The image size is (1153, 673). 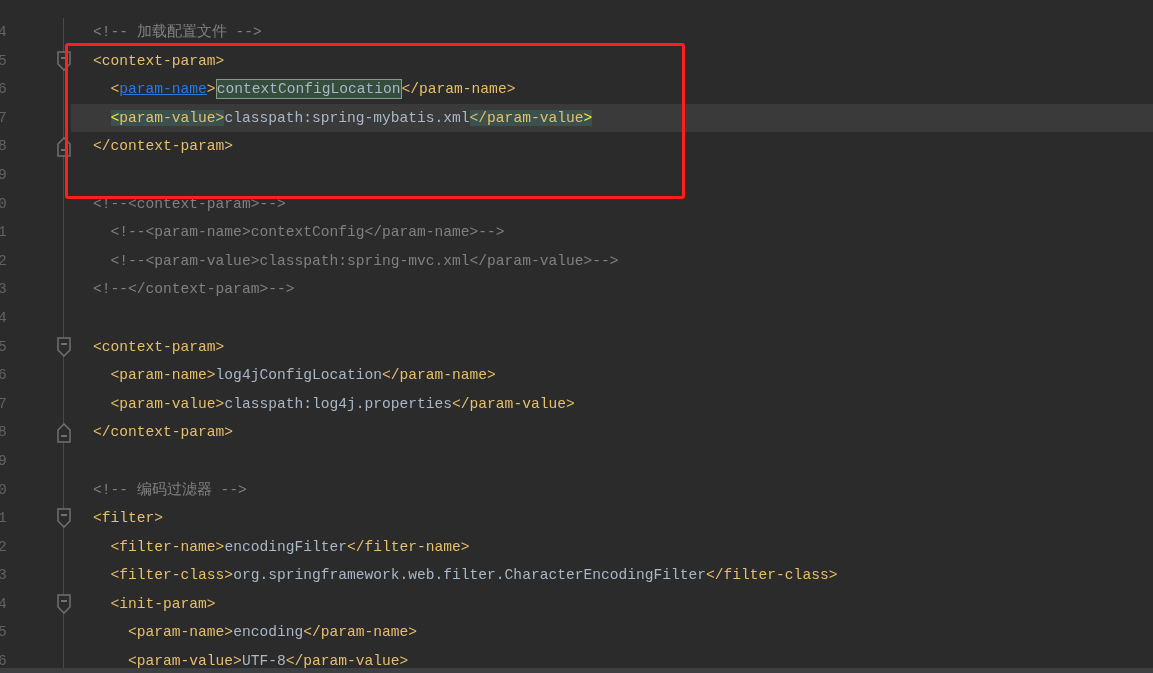 What do you see at coordinates (364, 260) in the screenshot?
I see `code-line: <!--<param-value>classpath:spring-mvc.xml</param-value>-->` at bounding box center [364, 260].